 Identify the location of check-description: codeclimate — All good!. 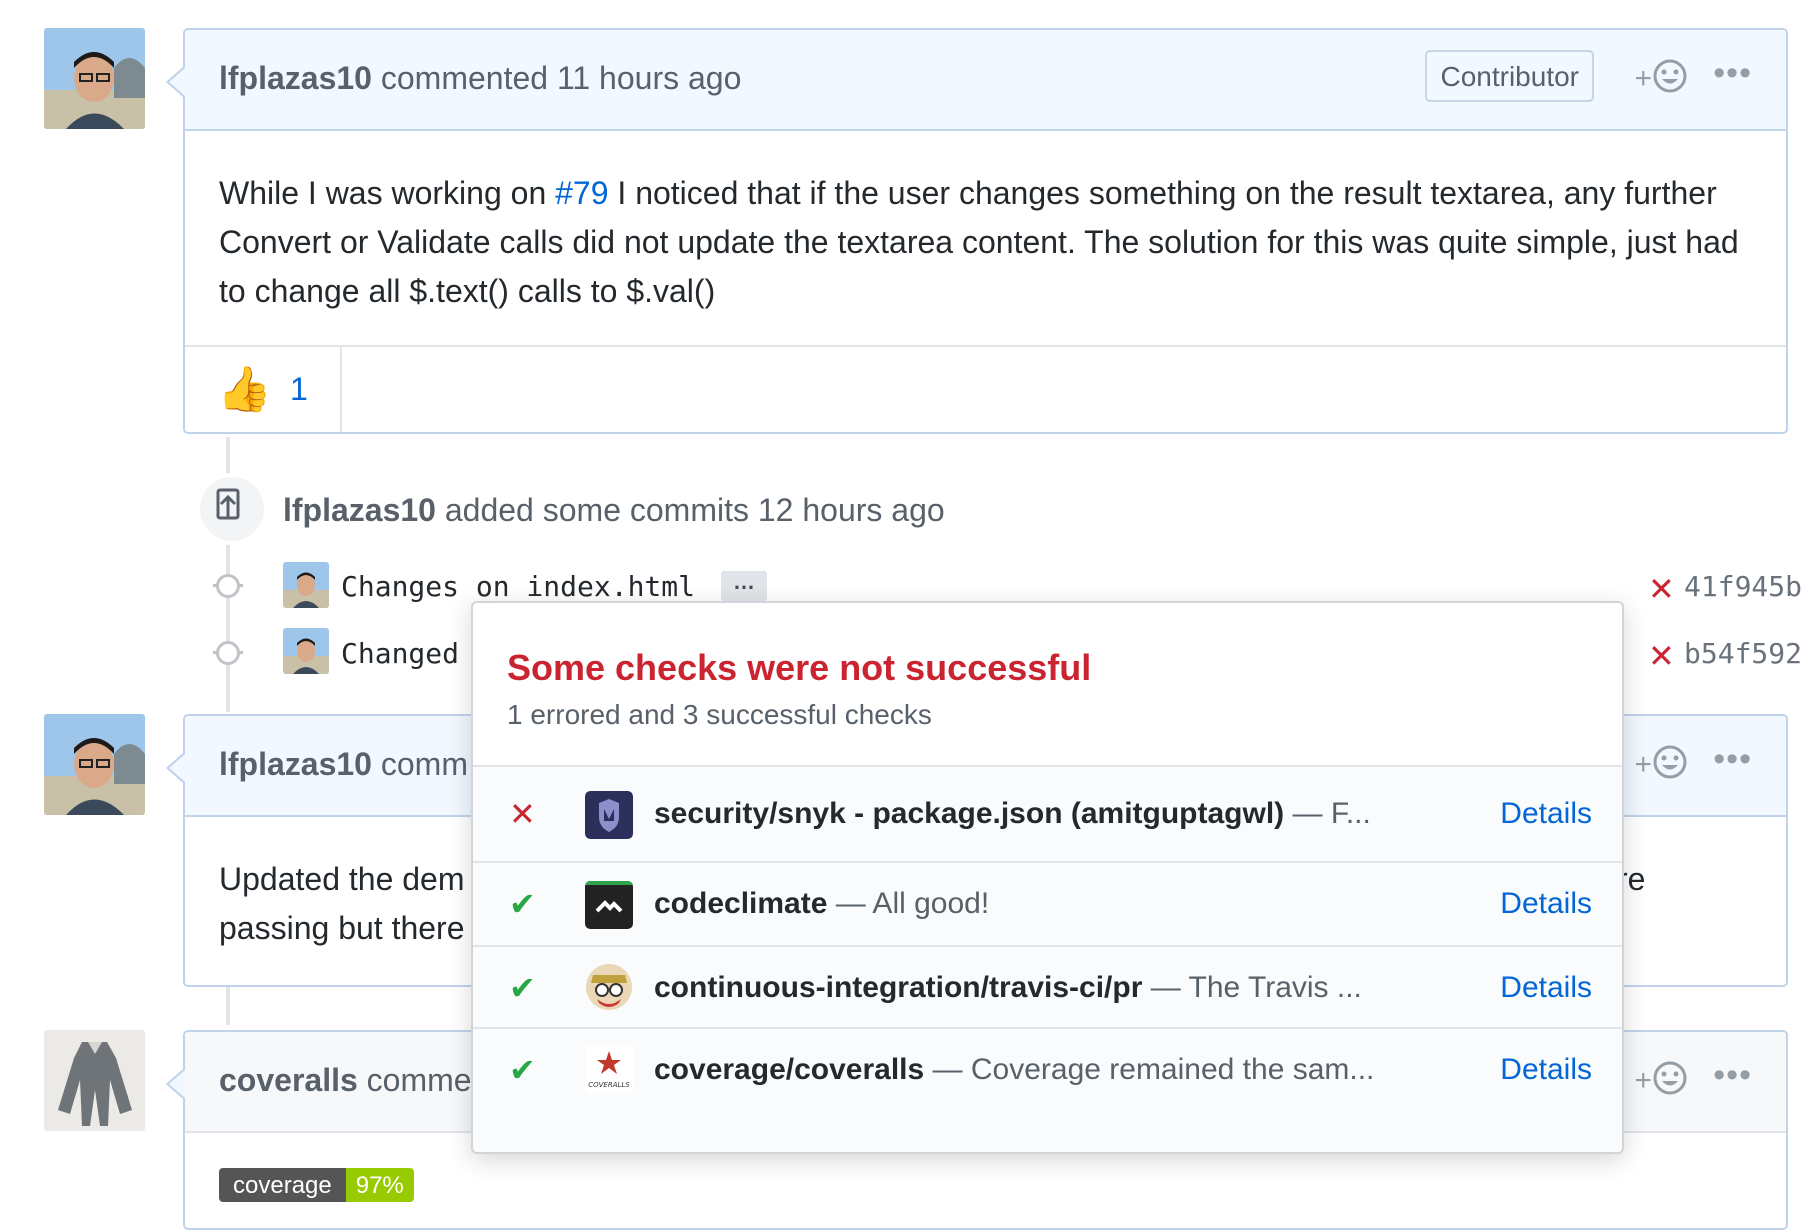
(821, 904).